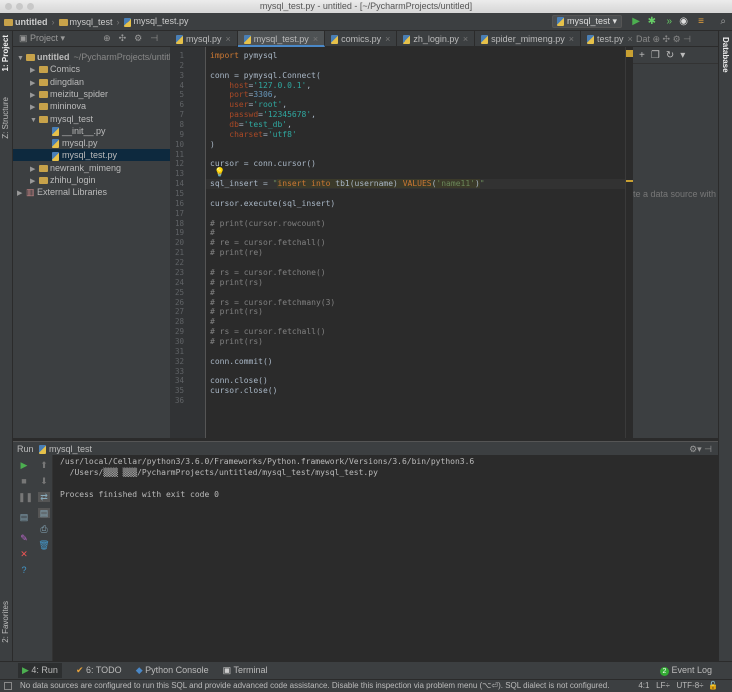  What do you see at coordinates (44, 481) in the screenshot?
I see `down-icon: ⬇` at bounding box center [44, 481].